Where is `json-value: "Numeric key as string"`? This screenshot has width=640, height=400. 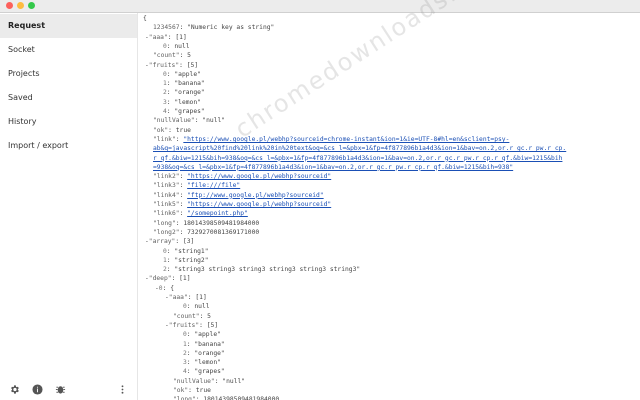 json-value: "Numeric key as string" is located at coordinates (231, 28).